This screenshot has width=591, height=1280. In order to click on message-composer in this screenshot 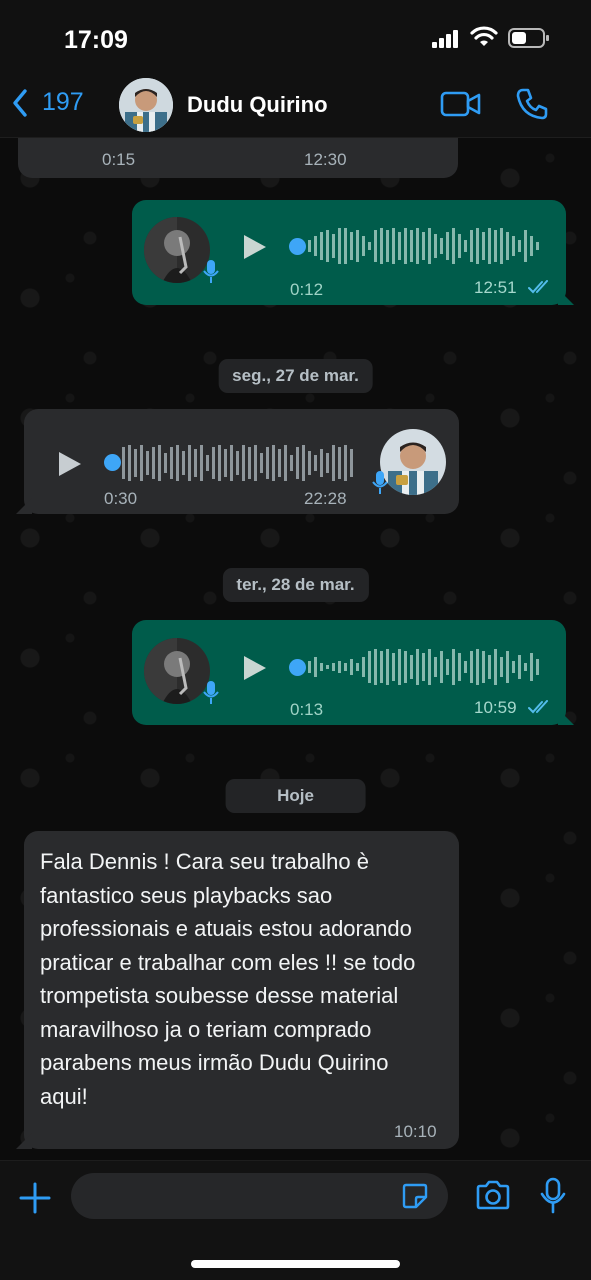, I will do `click(295, 1220)`.